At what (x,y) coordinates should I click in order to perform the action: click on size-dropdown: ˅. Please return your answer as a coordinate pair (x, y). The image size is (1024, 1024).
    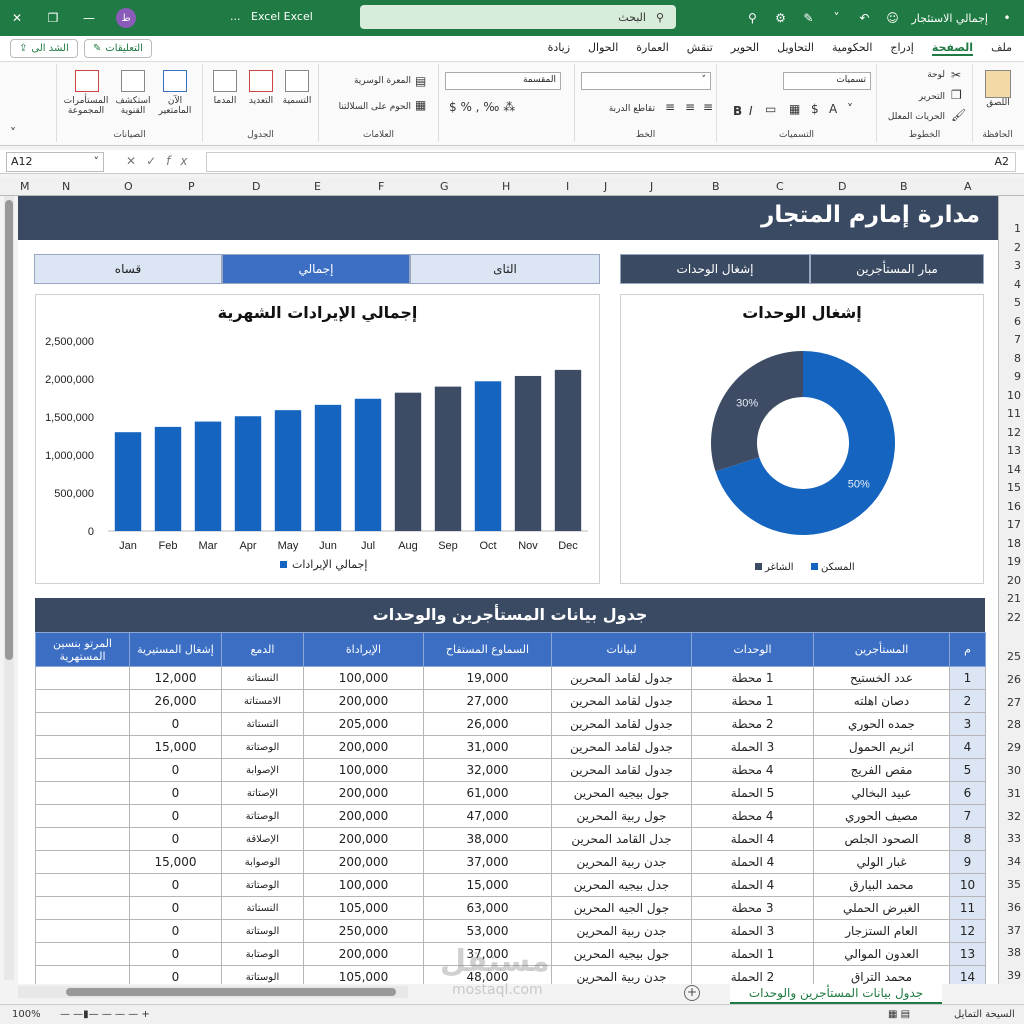
    Looking at the image, I should click on (646, 81).